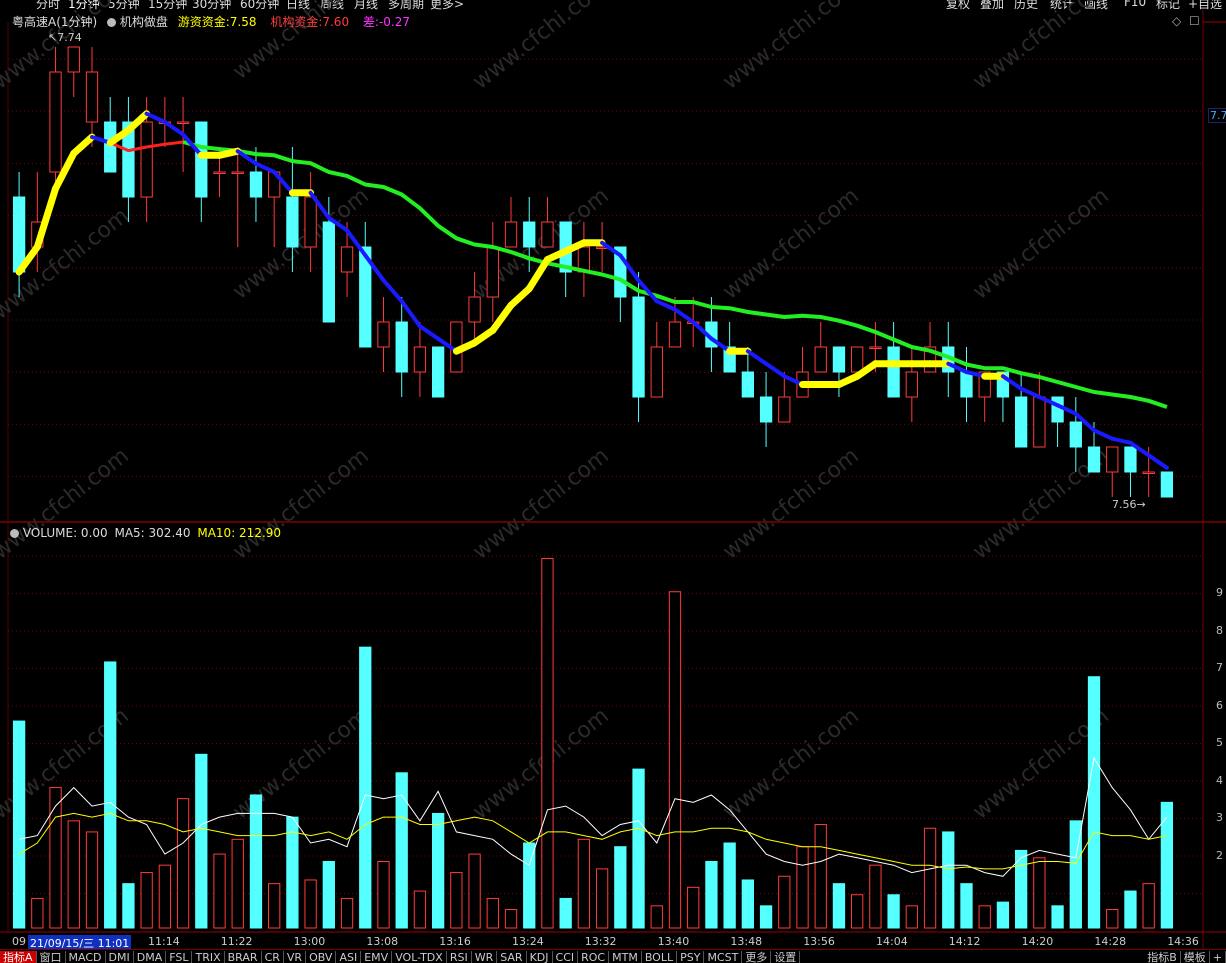 The height and width of the screenshot is (963, 1226). Describe the element at coordinates (1219, 780) in the screenshot. I see `volume-scale-label: 4` at that location.